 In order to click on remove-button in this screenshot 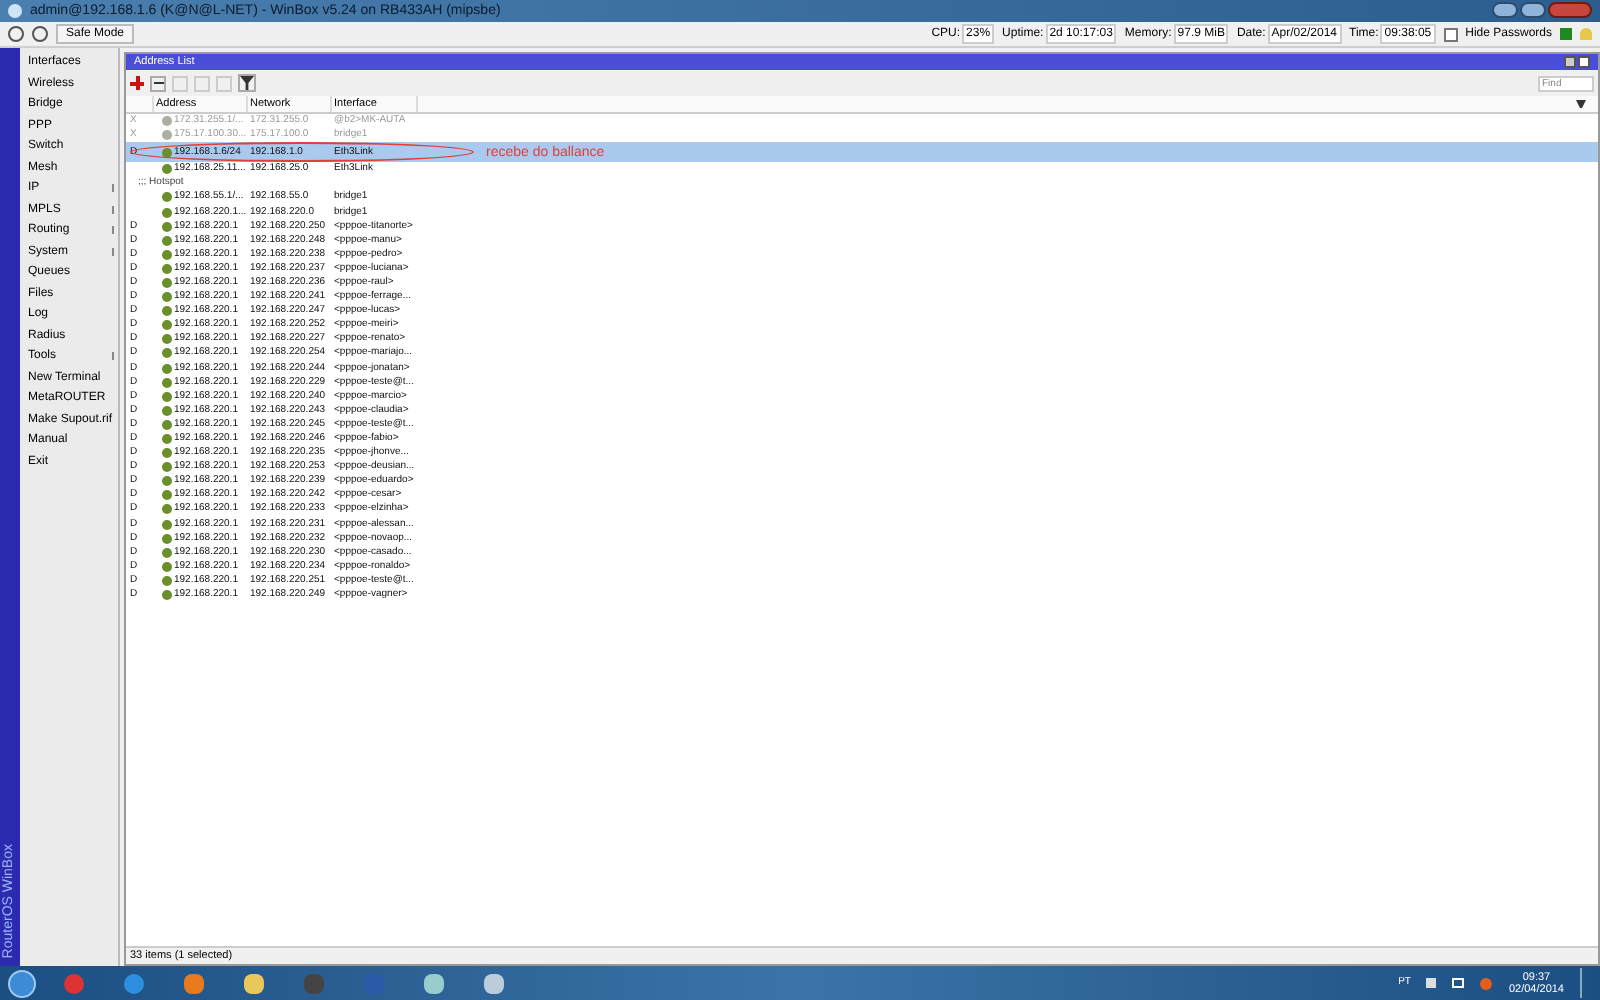, I will do `click(158, 83)`.